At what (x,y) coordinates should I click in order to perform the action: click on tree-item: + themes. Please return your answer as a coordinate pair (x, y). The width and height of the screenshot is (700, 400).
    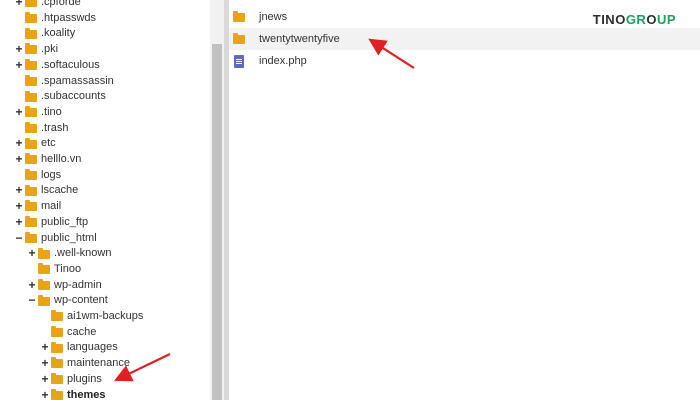
    Looking at the image, I should click on (73, 394).